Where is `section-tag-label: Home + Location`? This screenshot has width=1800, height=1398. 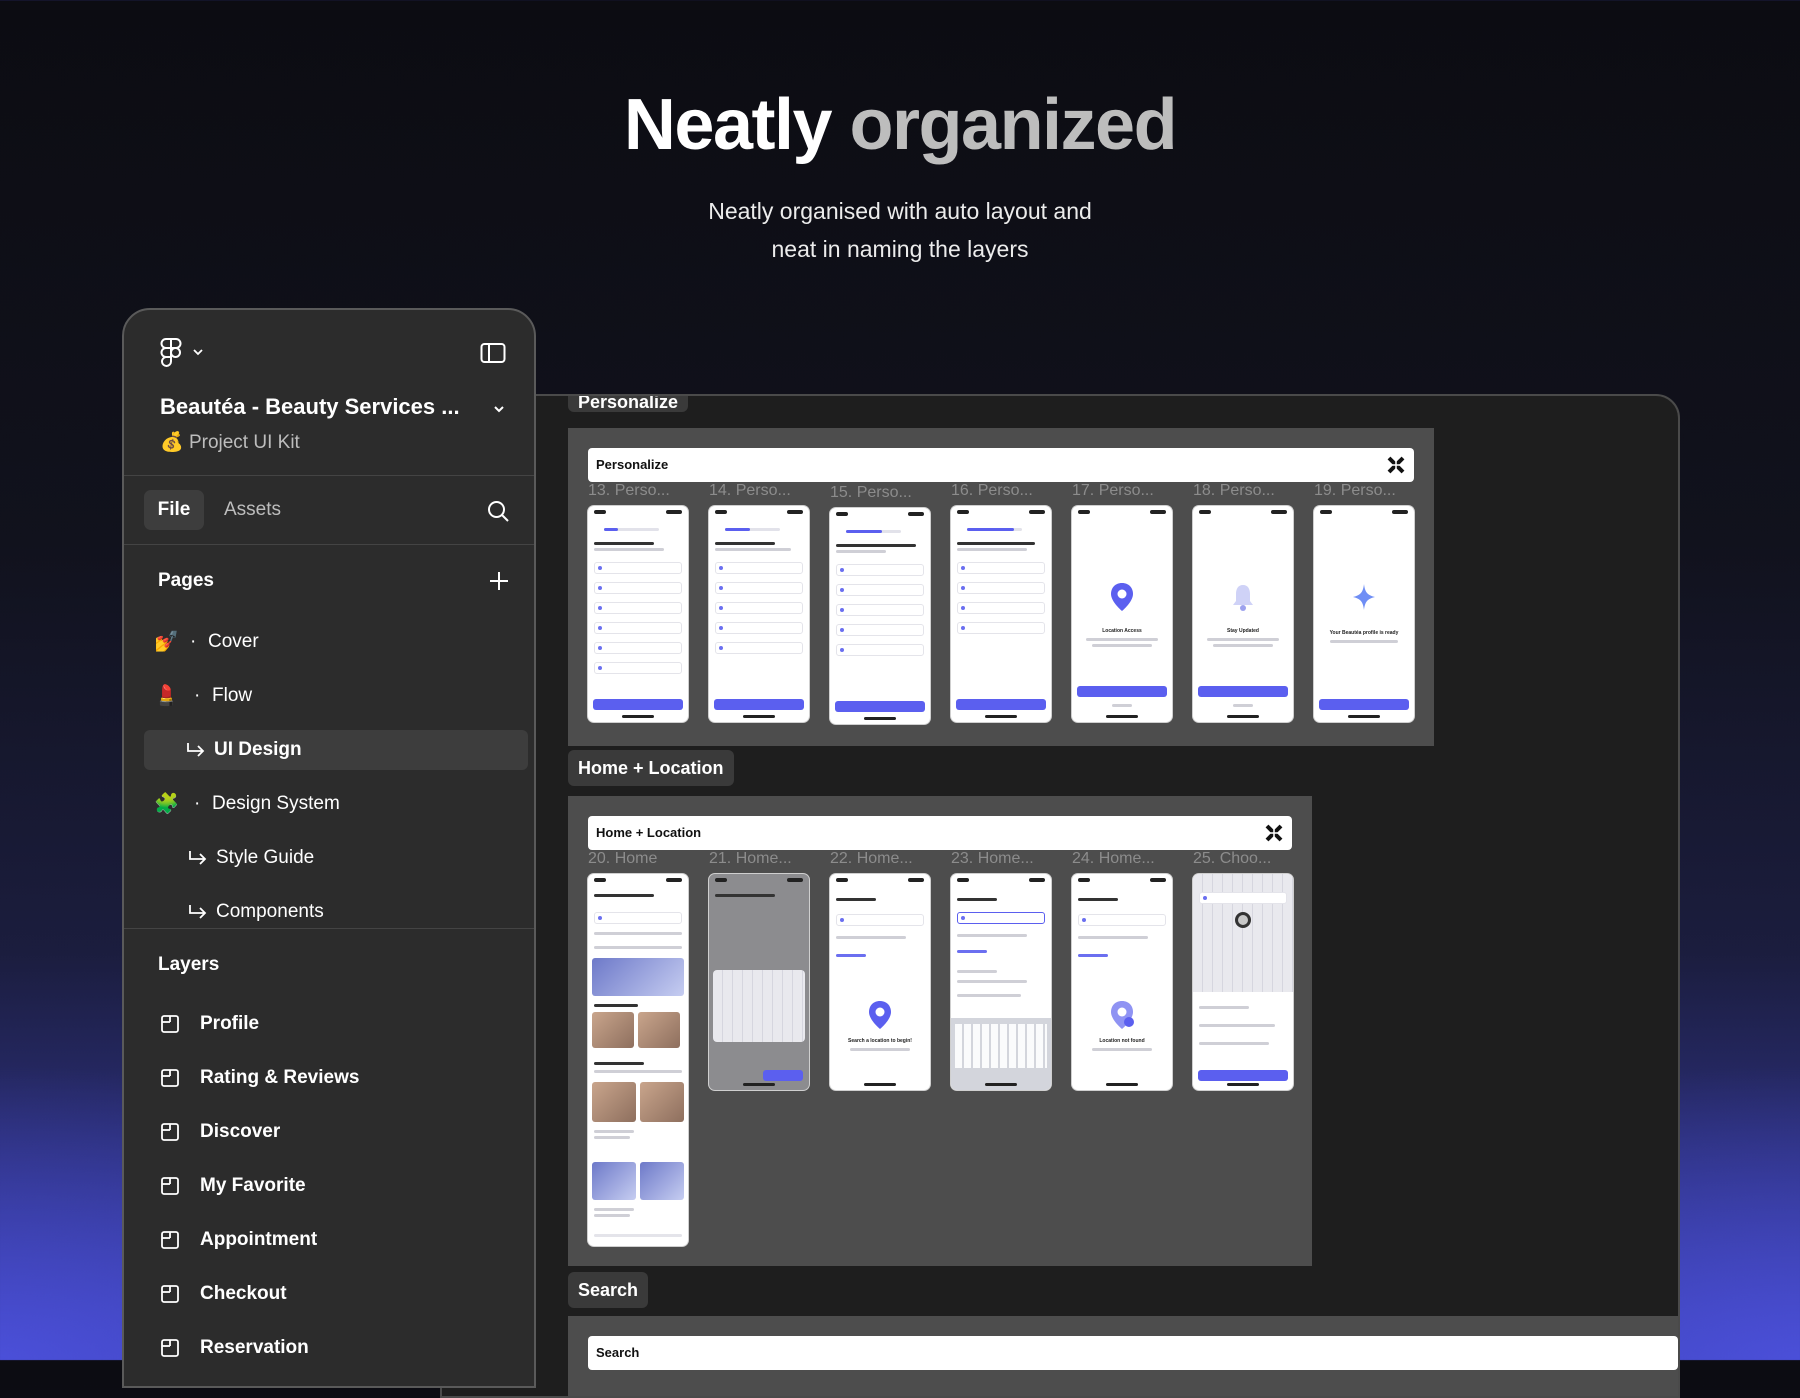 section-tag-label: Home + Location is located at coordinates (651, 768).